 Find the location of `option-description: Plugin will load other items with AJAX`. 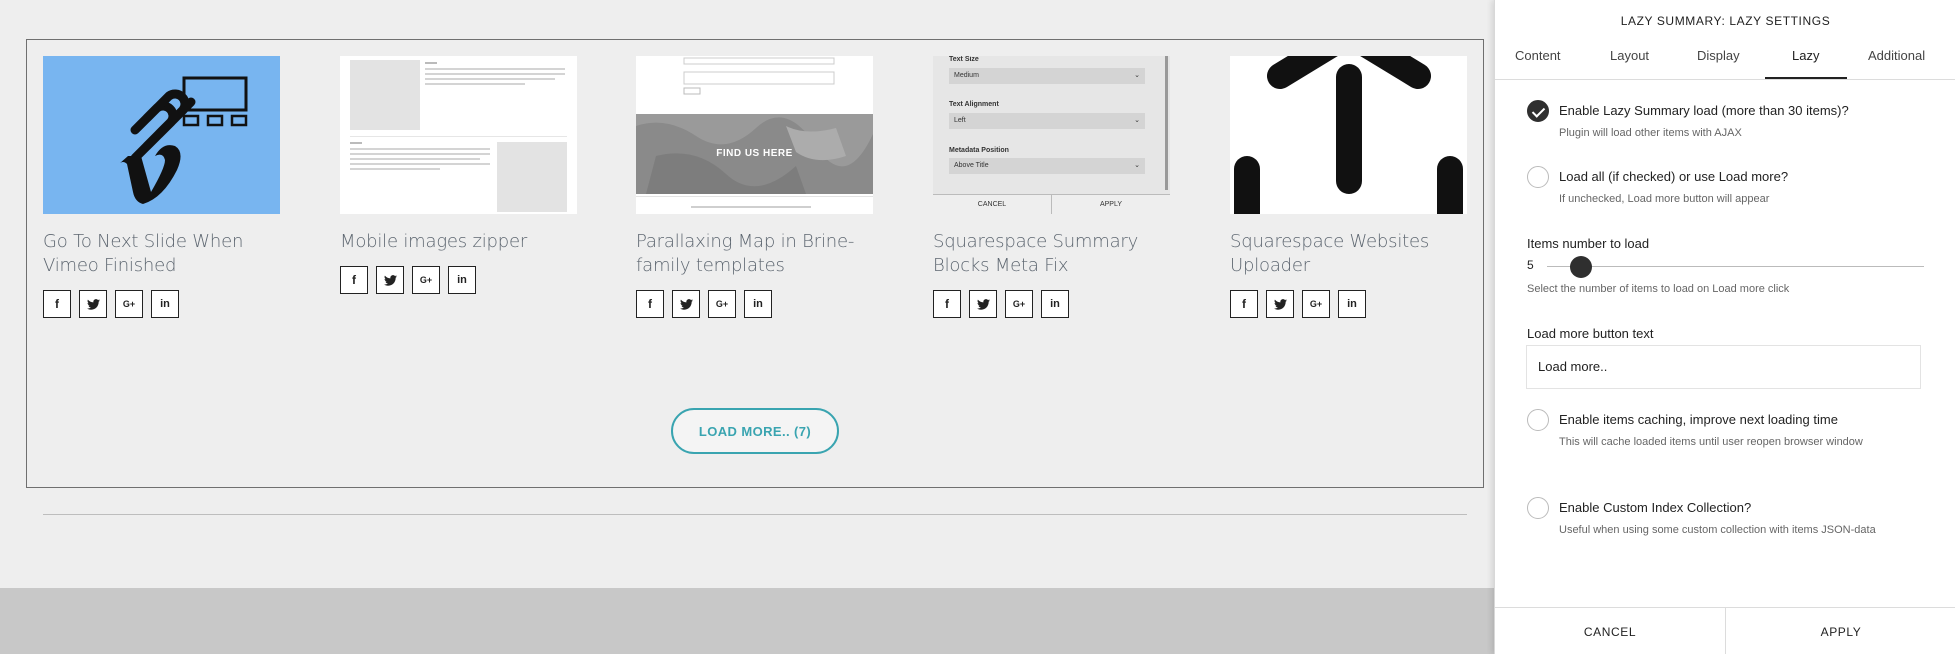

option-description: Plugin will load other items with AJAX is located at coordinates (1650, 133).